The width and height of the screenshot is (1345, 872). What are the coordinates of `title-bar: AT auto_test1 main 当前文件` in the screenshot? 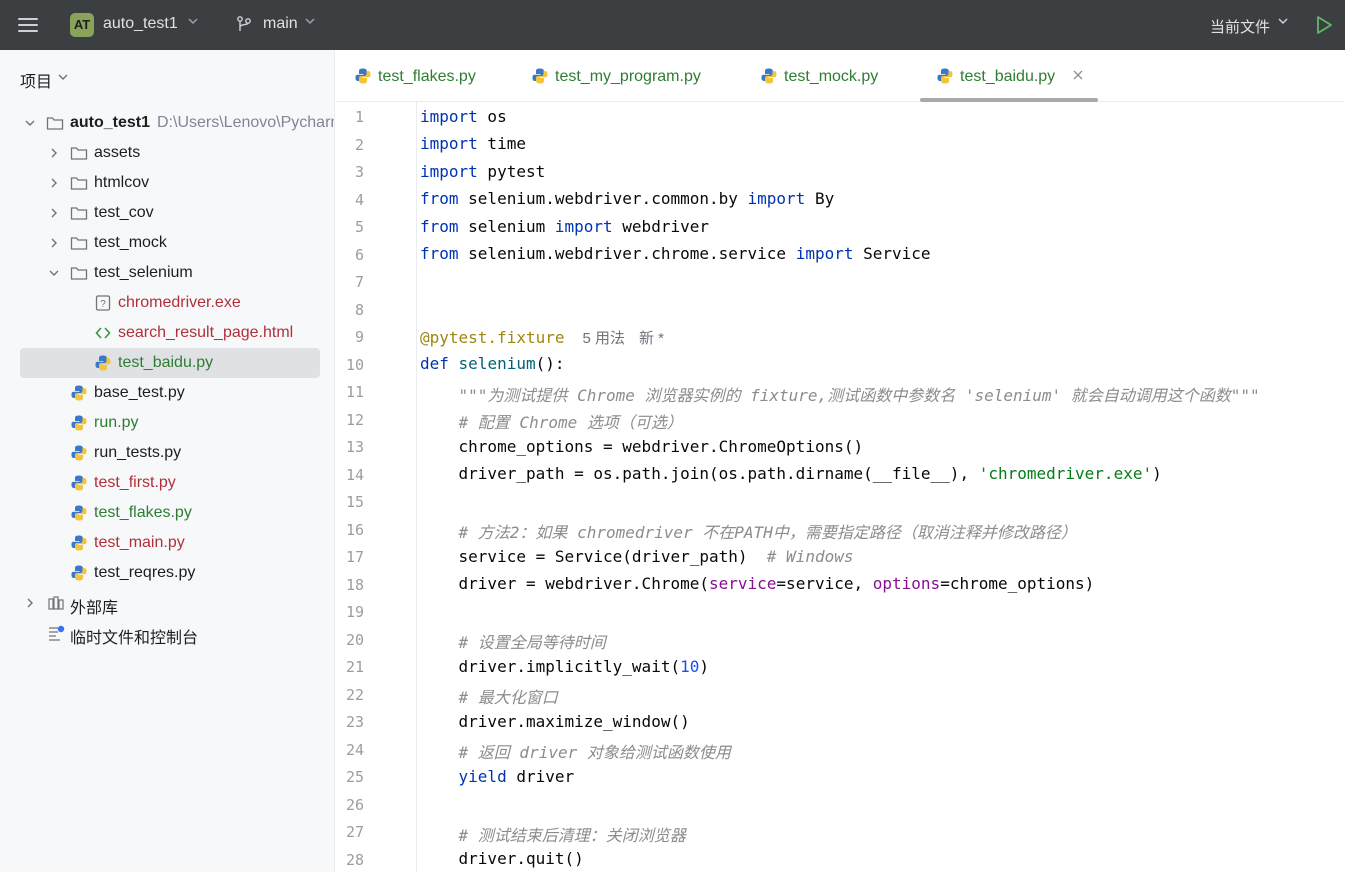 It's located at (672, 25).